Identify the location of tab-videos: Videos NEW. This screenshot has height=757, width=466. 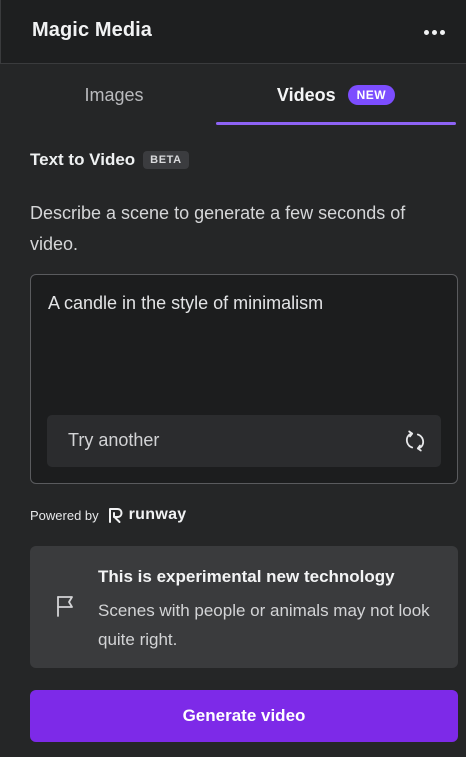
(336, 95).